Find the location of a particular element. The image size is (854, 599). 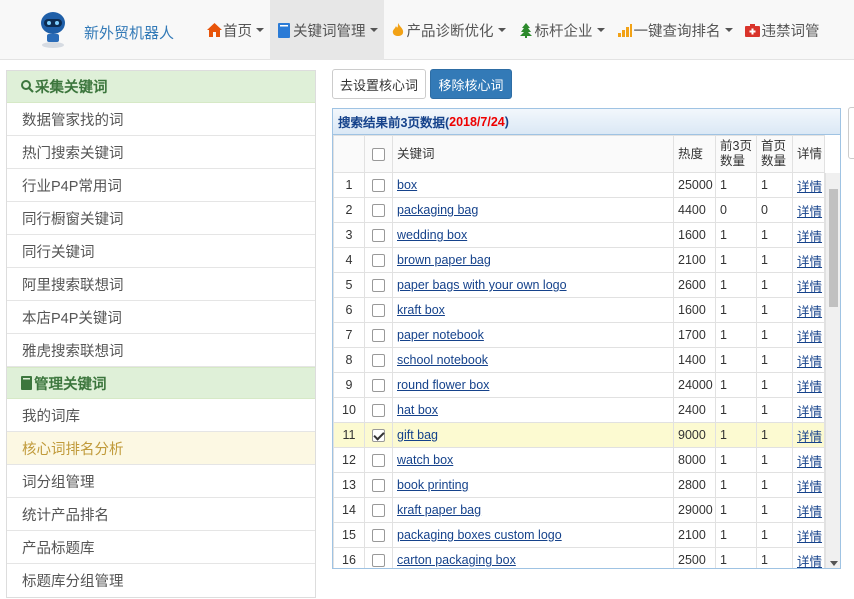

keyword-link: box is located at coordinates (407, 185).